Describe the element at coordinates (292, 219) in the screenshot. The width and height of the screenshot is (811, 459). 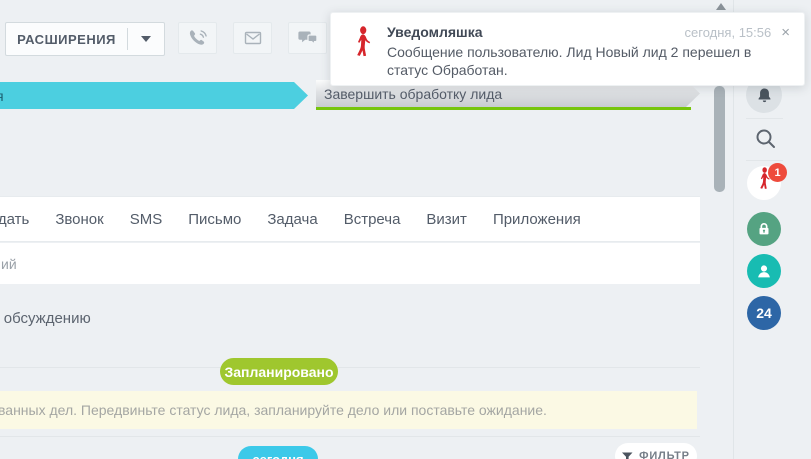
I see `tab-task: Задача` at that location.